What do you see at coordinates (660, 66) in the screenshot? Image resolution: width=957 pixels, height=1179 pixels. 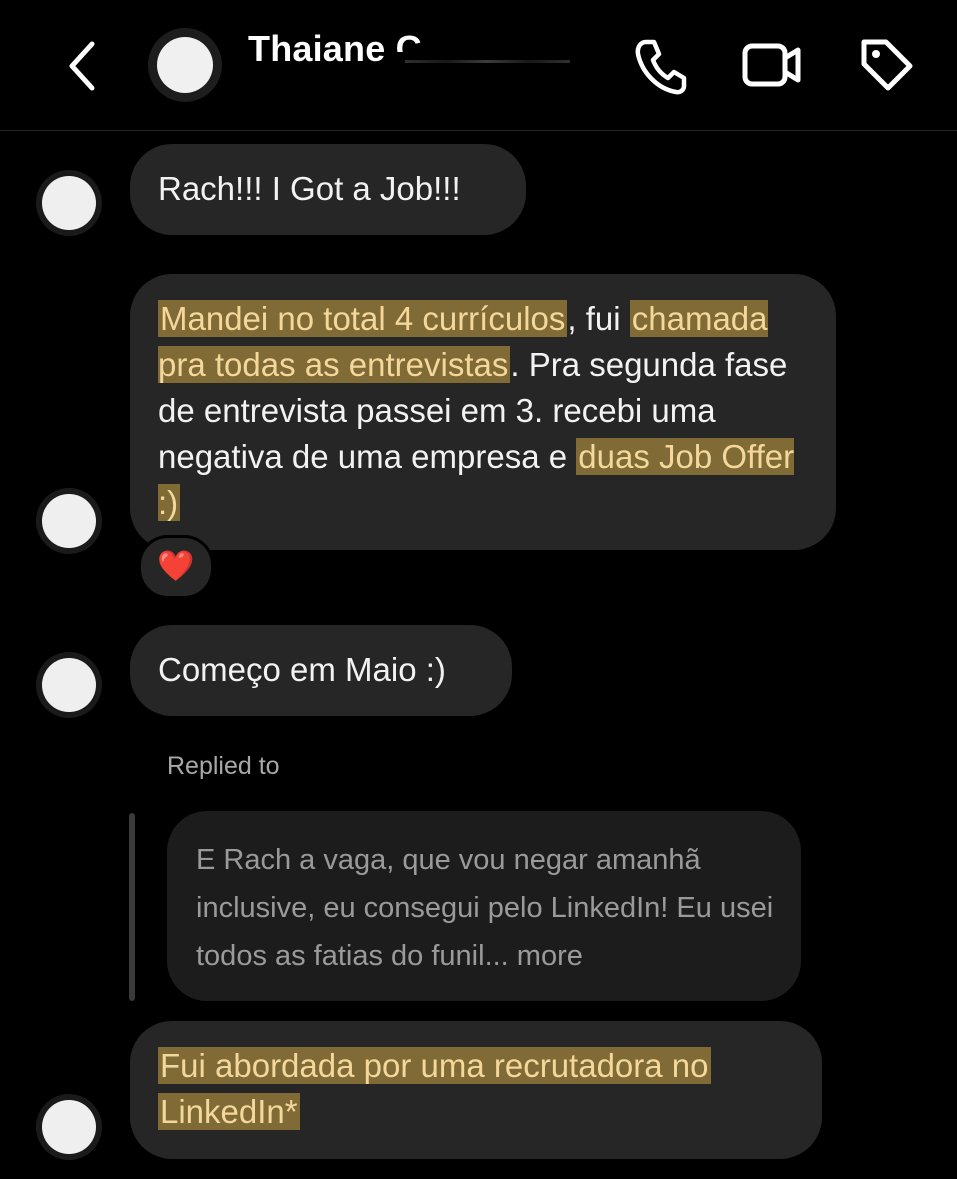 I see `phone-icon` at bounding box center [660, 66].